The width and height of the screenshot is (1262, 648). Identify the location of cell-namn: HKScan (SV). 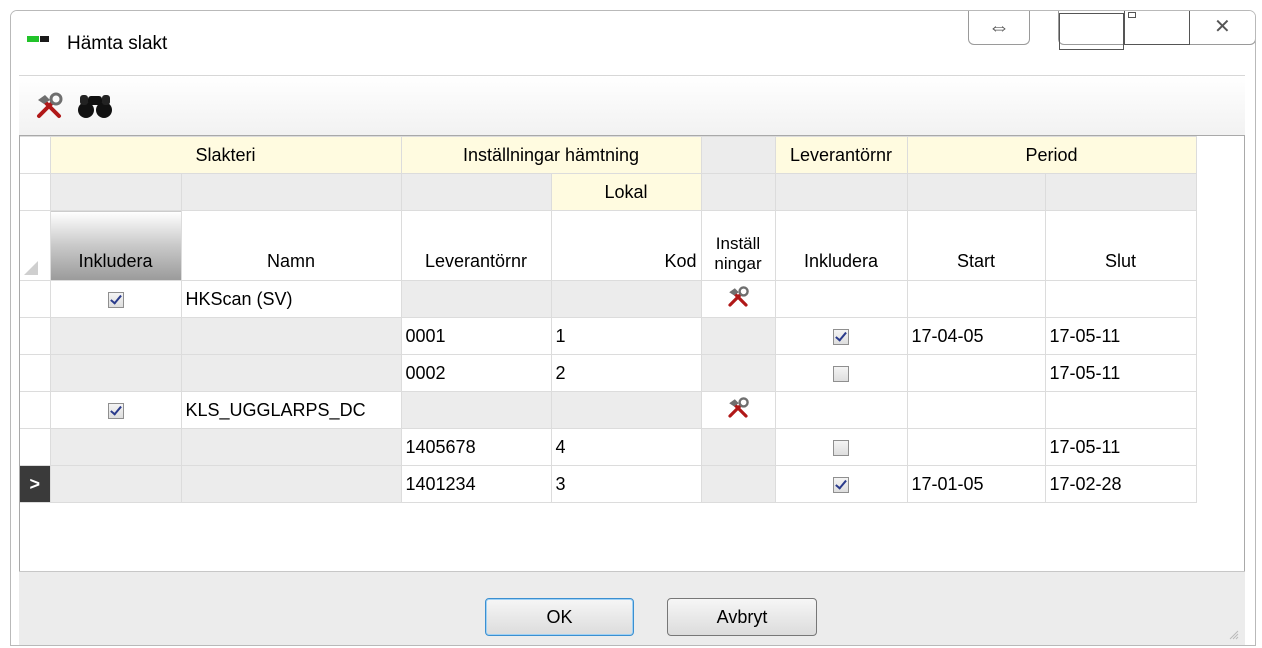
(291, 299).